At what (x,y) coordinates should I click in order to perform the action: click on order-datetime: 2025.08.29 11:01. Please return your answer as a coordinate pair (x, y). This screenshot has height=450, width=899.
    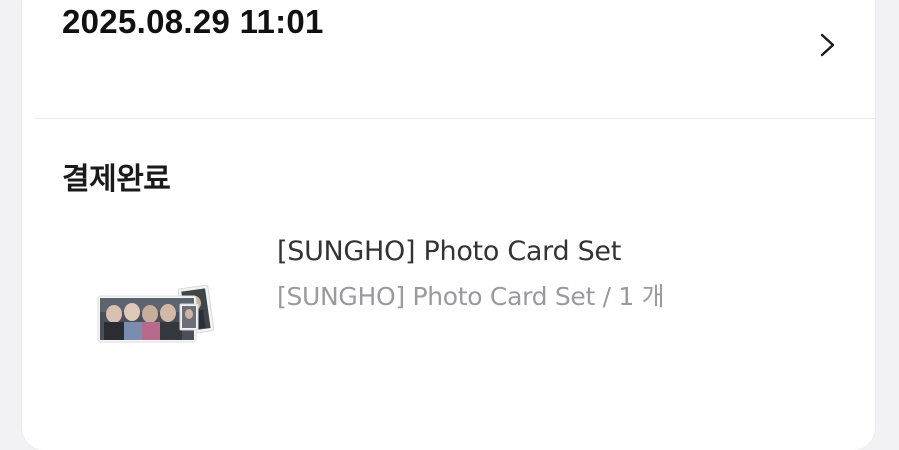
    Looking at the image, I should click on (193, 21).